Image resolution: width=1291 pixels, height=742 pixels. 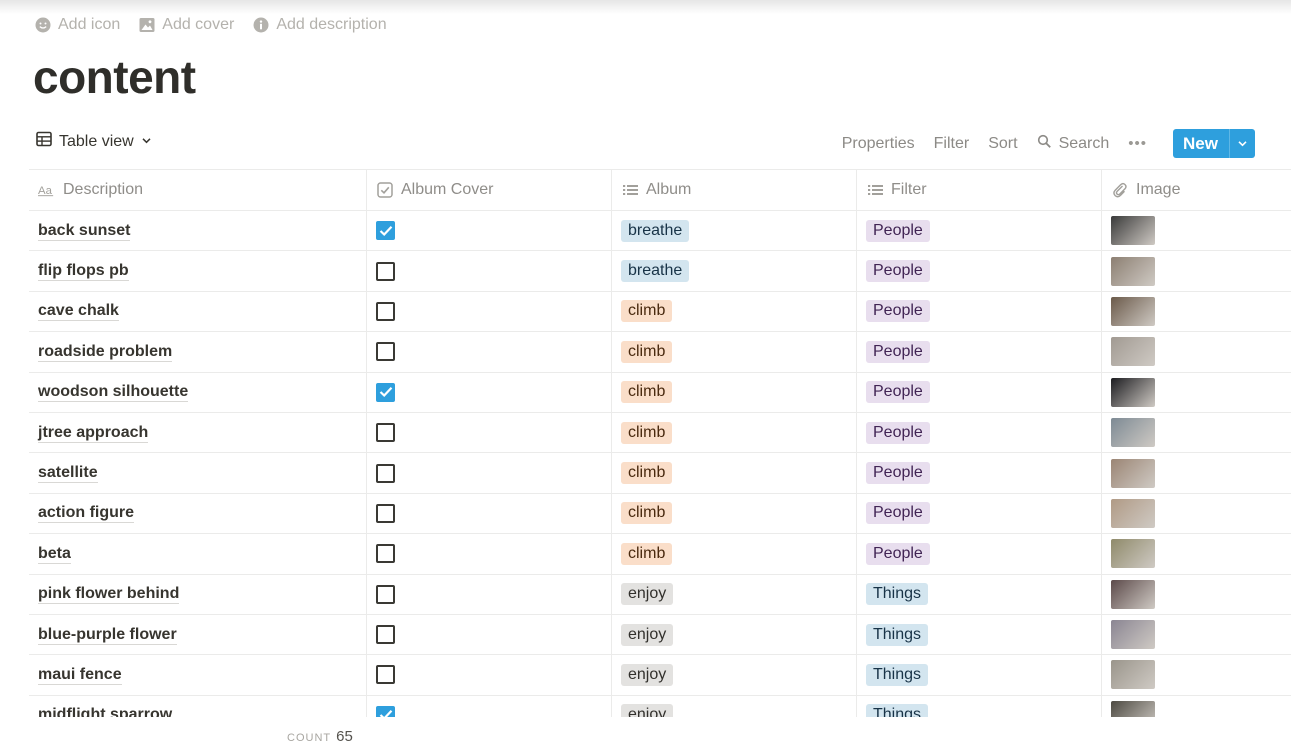 What do you see at coordinates (198, 634) in the screenshot?
I see `description-cell: blue-purple flower` at bounding box center [198, 634].